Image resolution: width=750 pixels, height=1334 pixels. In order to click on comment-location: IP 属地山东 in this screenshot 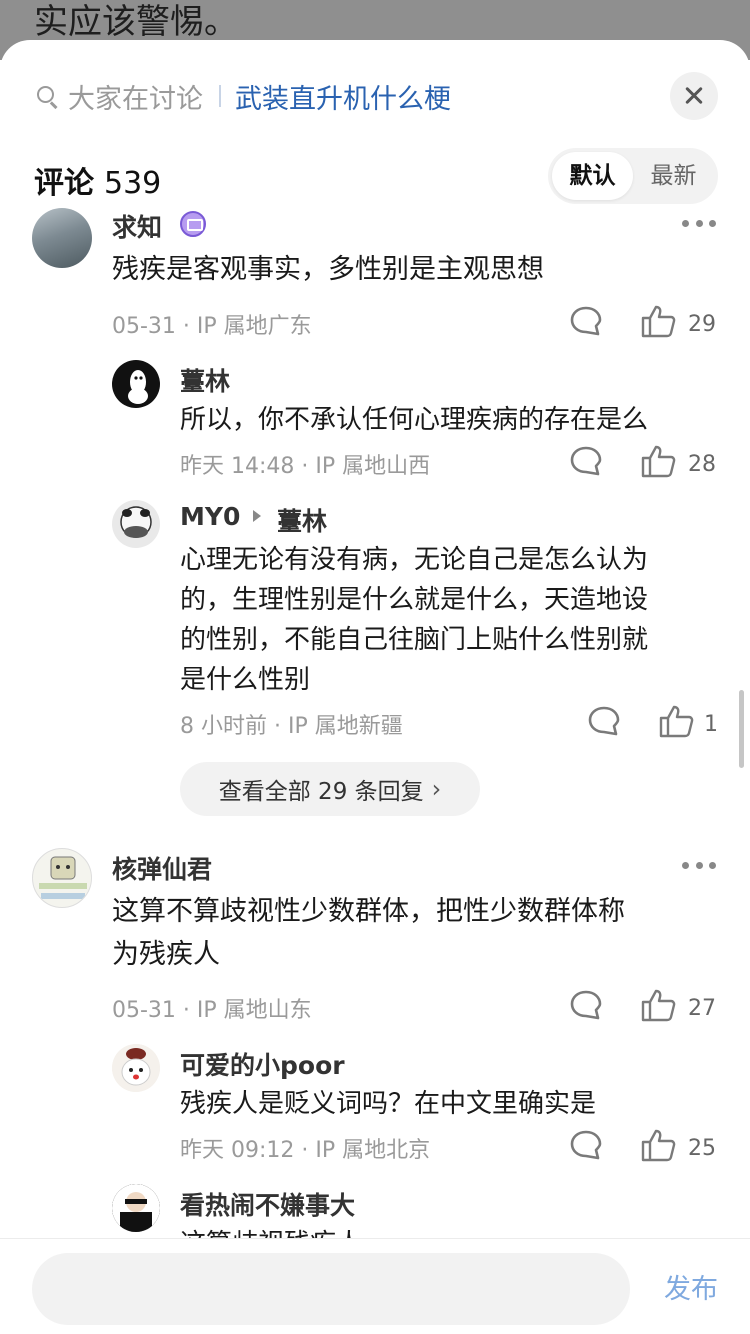, I will do `click(254, 1010)`.